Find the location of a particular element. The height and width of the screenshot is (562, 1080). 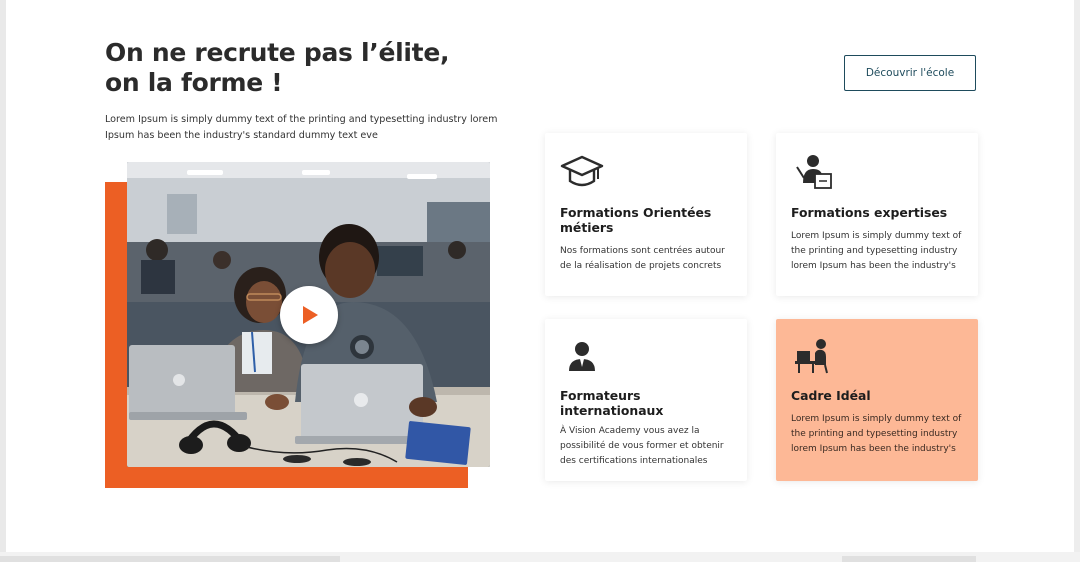

play-button is located at coordinates (309, 315).